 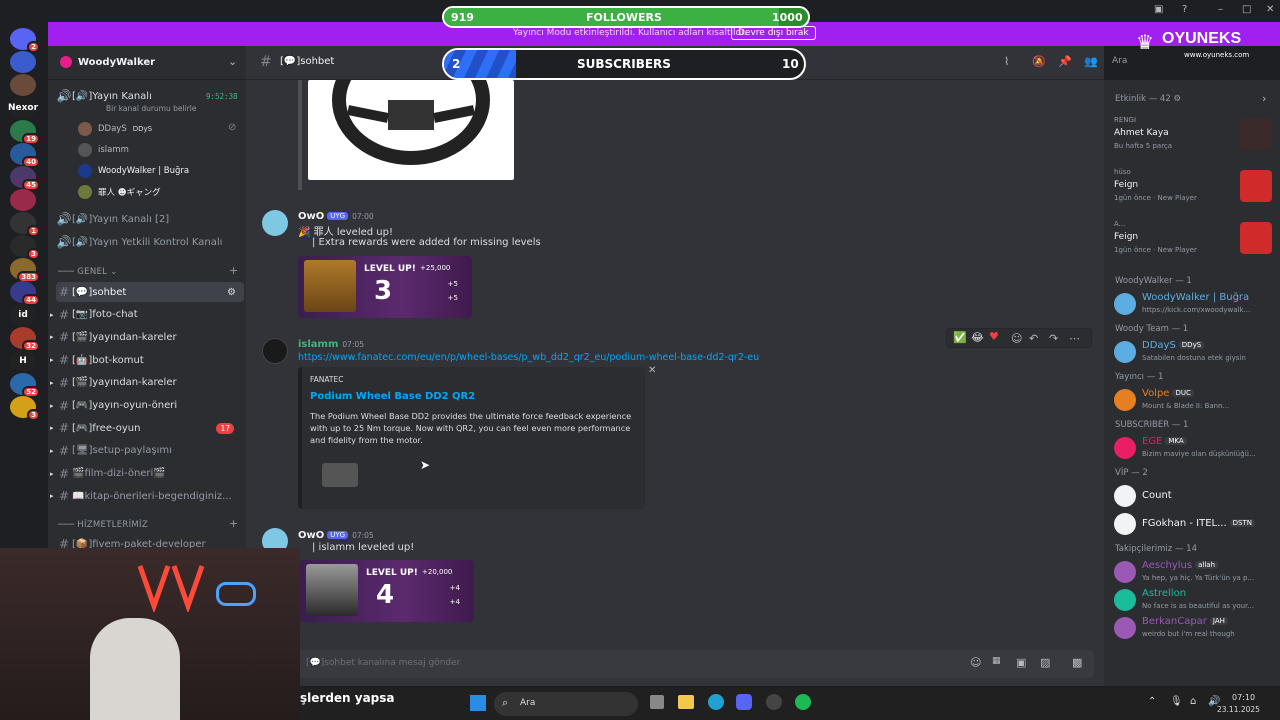 I want to click on add-reaction-icon: ☺, so click(x=1016, y=338).